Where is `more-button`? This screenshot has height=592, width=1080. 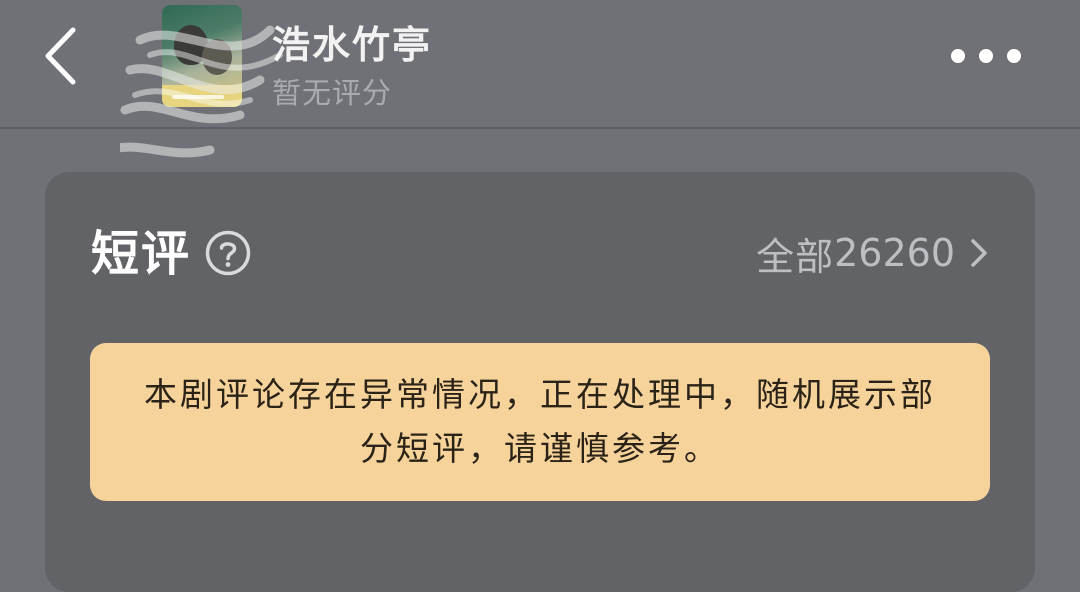 more-button is located at coordinates (986, 56).